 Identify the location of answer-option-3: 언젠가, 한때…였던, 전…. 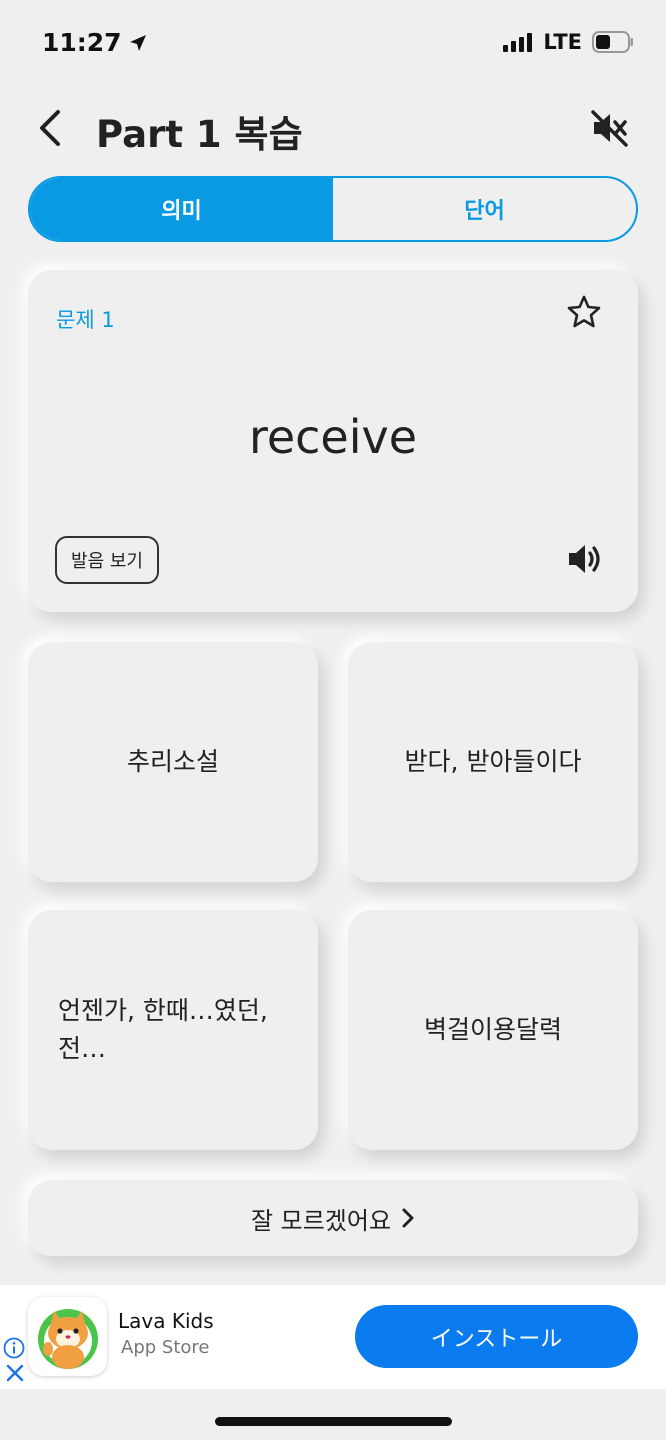
(173, 1030).